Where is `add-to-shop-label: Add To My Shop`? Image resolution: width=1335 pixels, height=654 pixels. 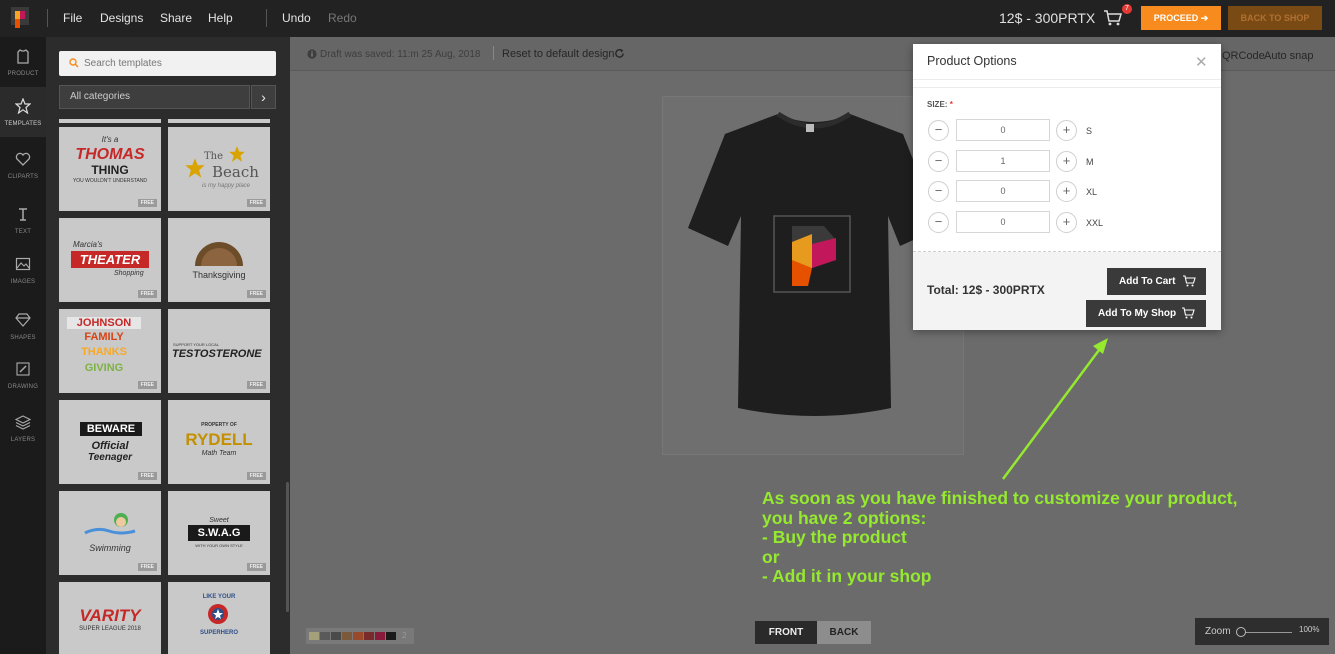 add-to-shop-label: Add To My Shop is located at coordinates (1137, 313).